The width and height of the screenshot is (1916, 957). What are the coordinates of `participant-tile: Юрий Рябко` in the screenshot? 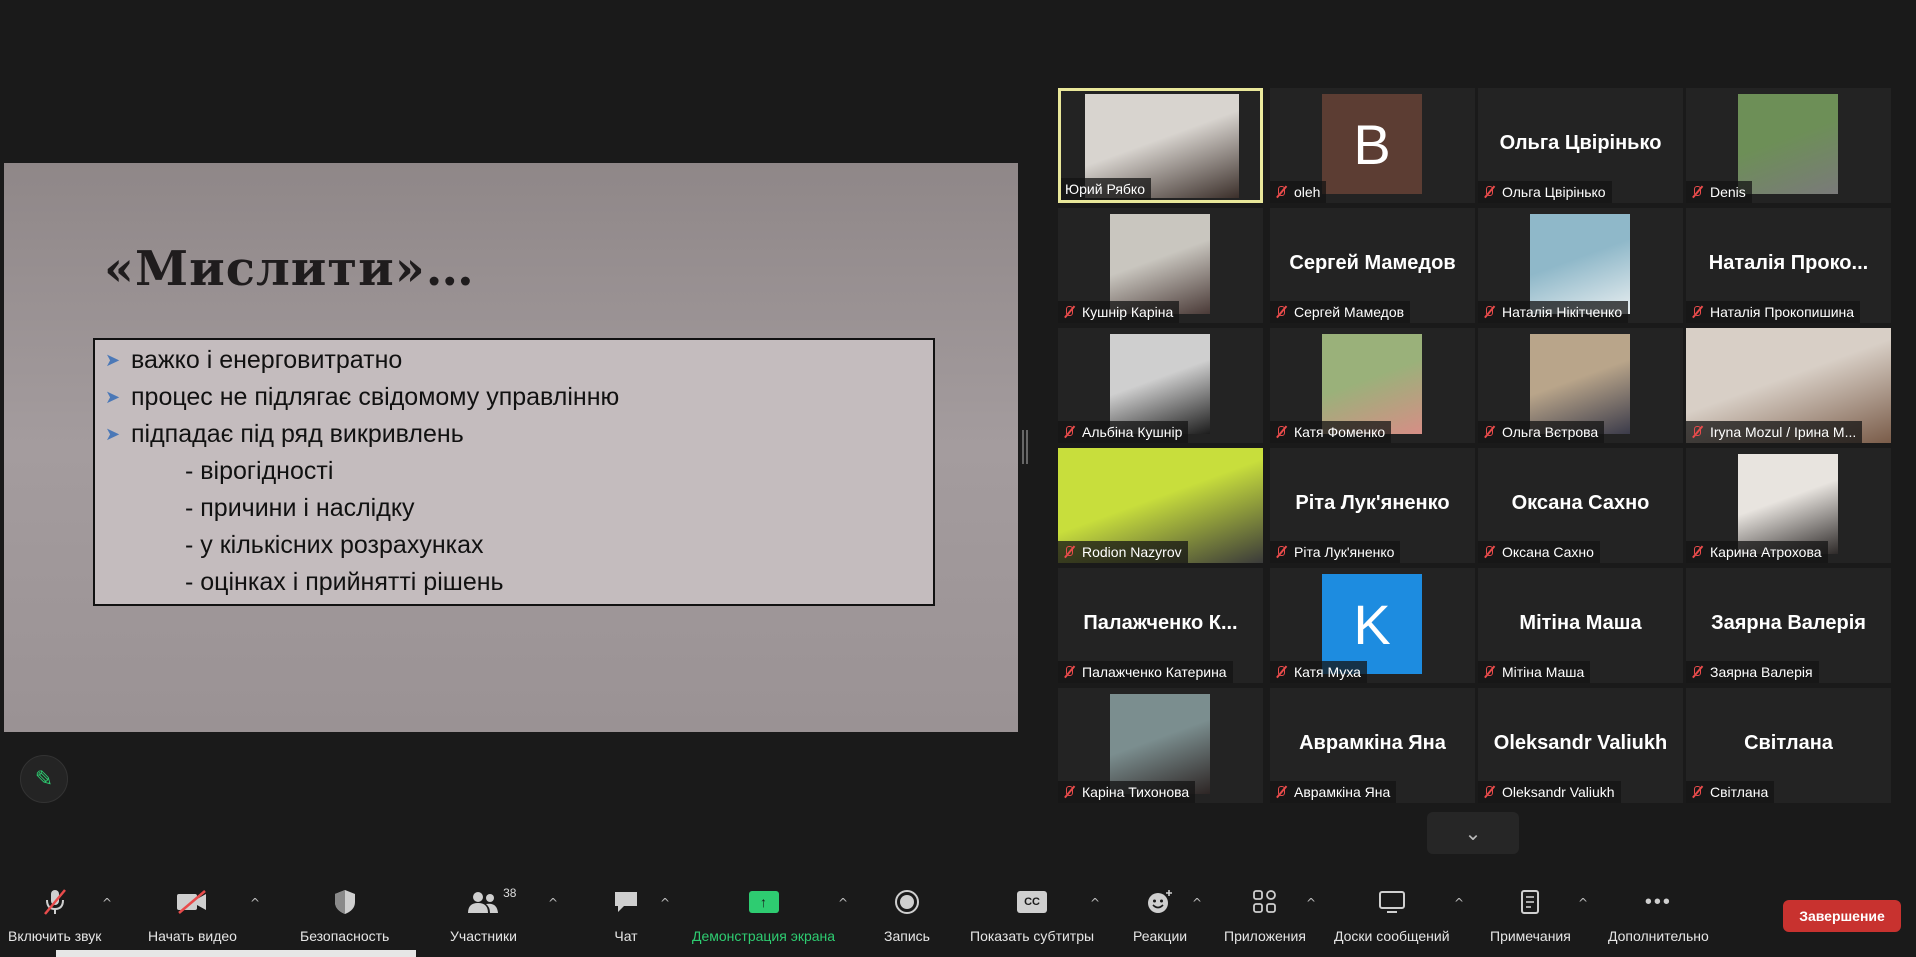 It's located at (1160, 145).